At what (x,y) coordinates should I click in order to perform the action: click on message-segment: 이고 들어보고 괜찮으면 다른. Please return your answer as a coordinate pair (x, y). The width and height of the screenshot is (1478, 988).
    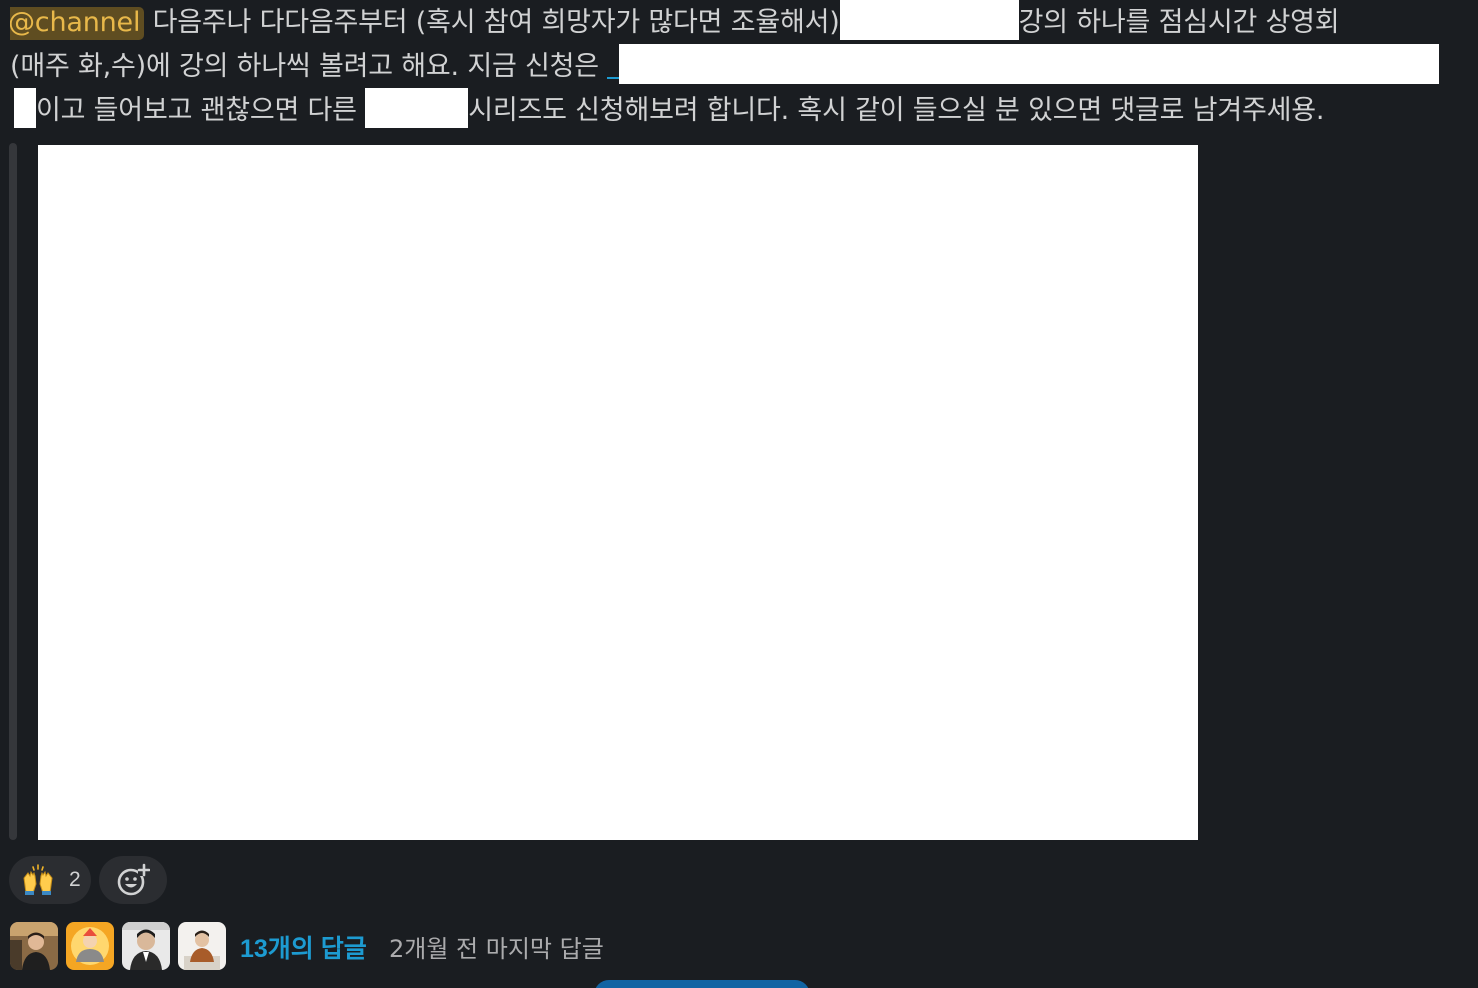
    Looking at the image, I should click on (201, 110).